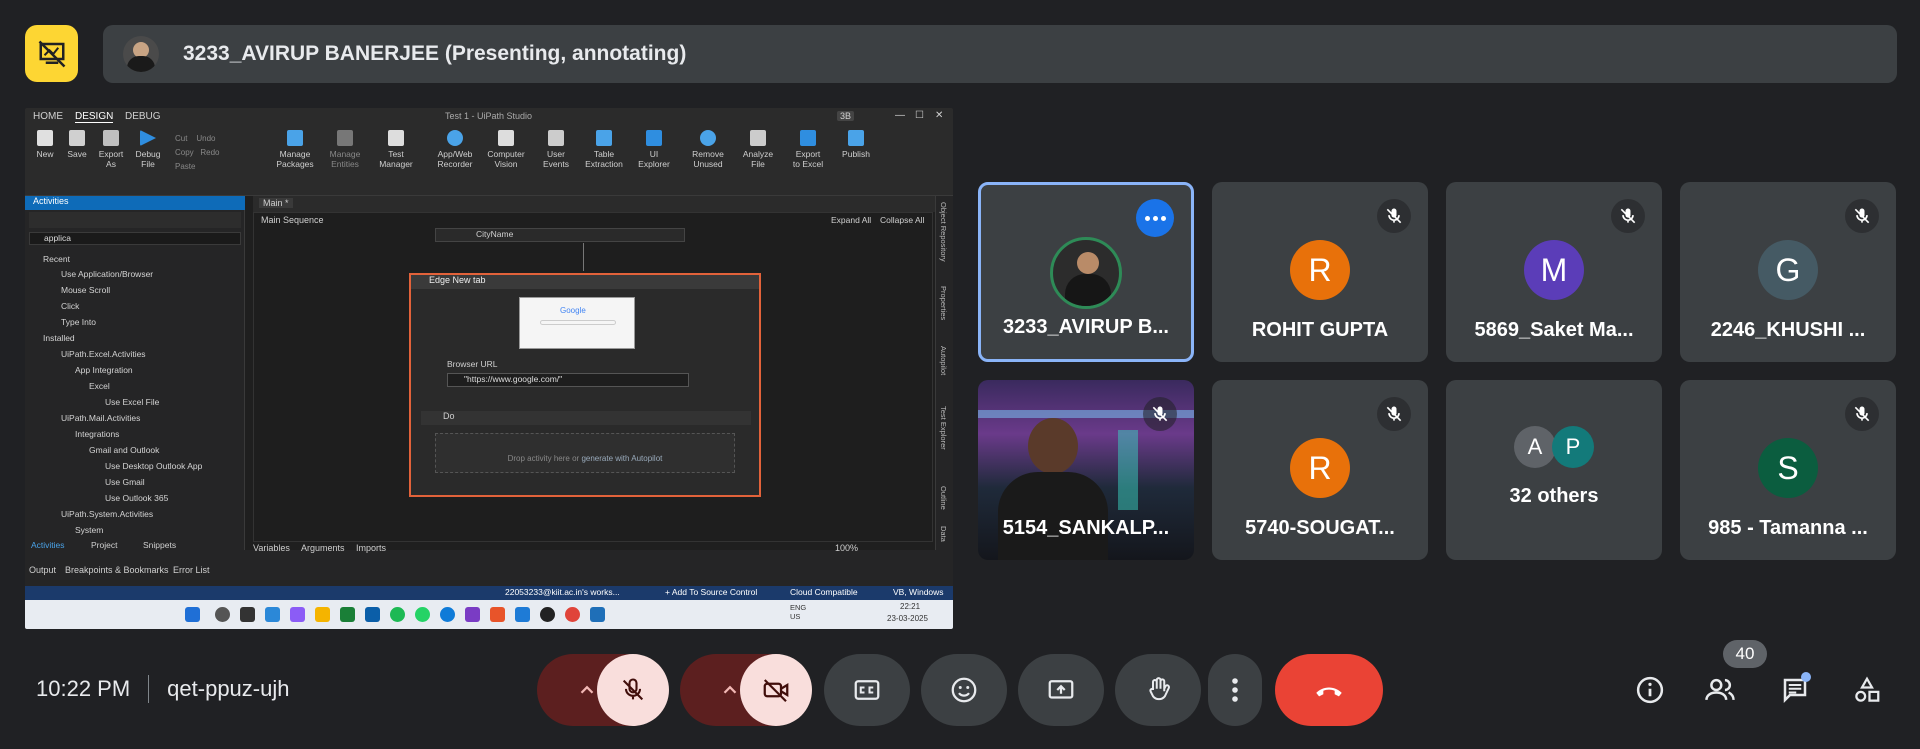 The height and width of the screenshot is (749, 1920). I want to click on imports-tab: Imports, so click(371, 548).